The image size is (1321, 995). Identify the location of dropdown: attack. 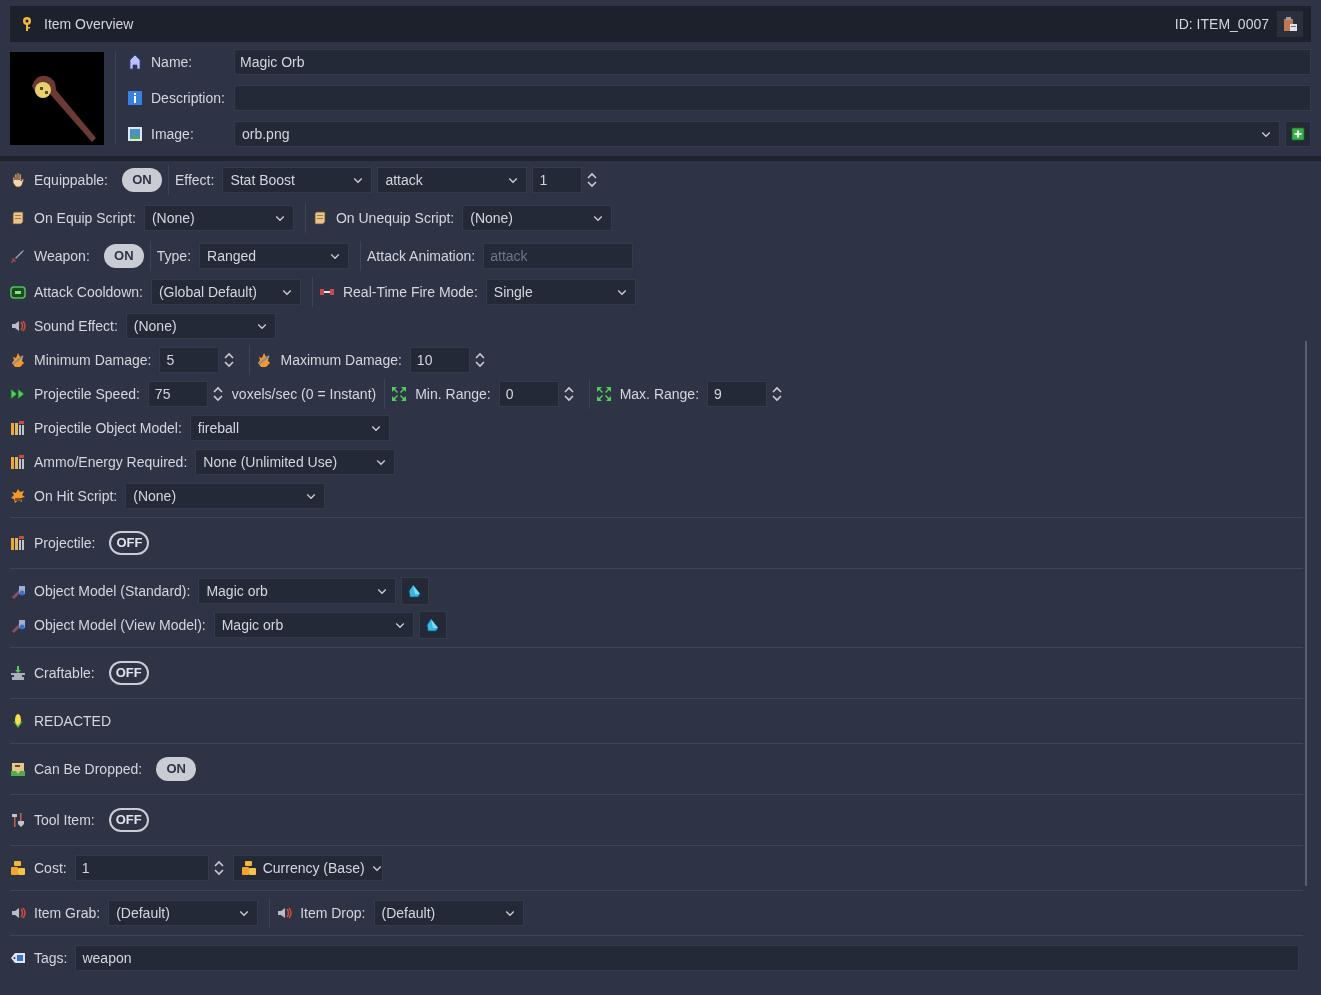
(452, 180).